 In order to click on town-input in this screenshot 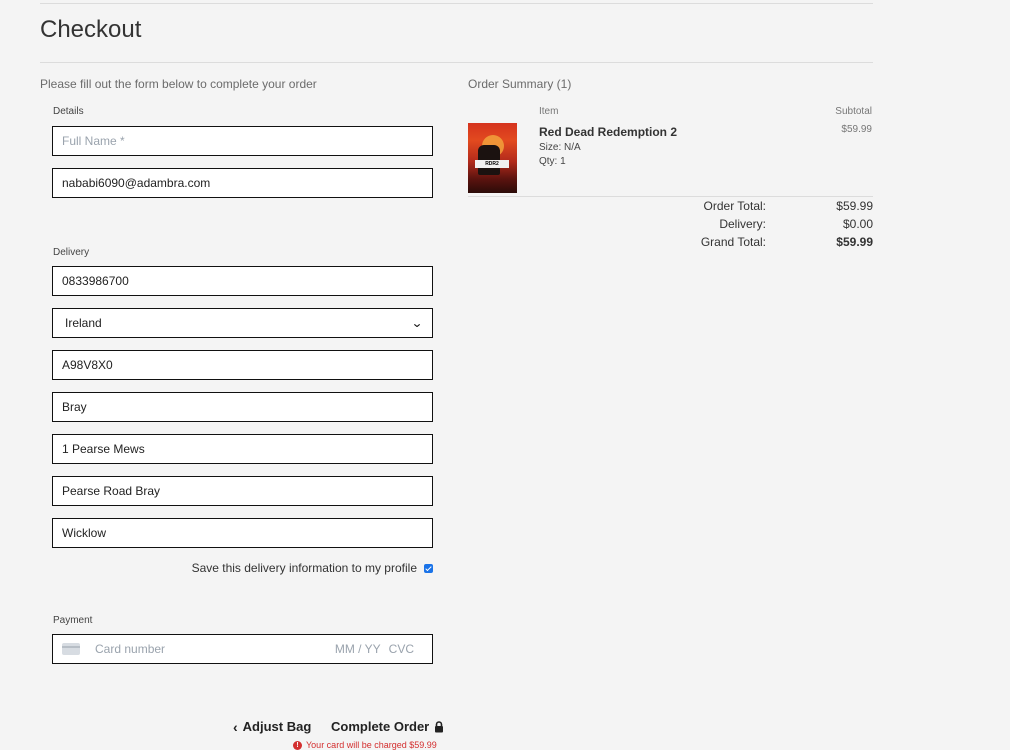, I will do `click(242, 407)`.